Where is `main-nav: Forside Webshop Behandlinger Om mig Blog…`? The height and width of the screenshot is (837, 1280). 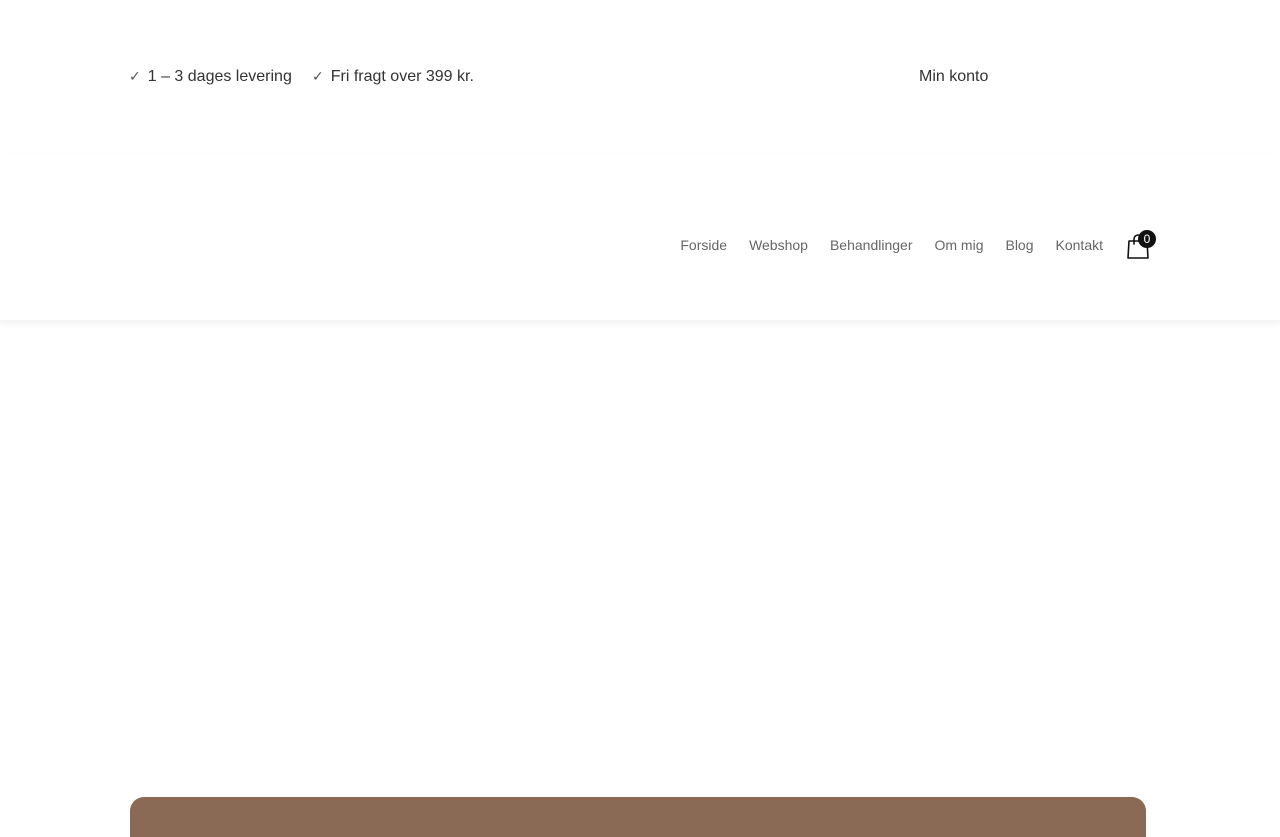
main-nav: Forside Webshop Behandlinger Om mig Blog… is located at coordinates (891, 245).